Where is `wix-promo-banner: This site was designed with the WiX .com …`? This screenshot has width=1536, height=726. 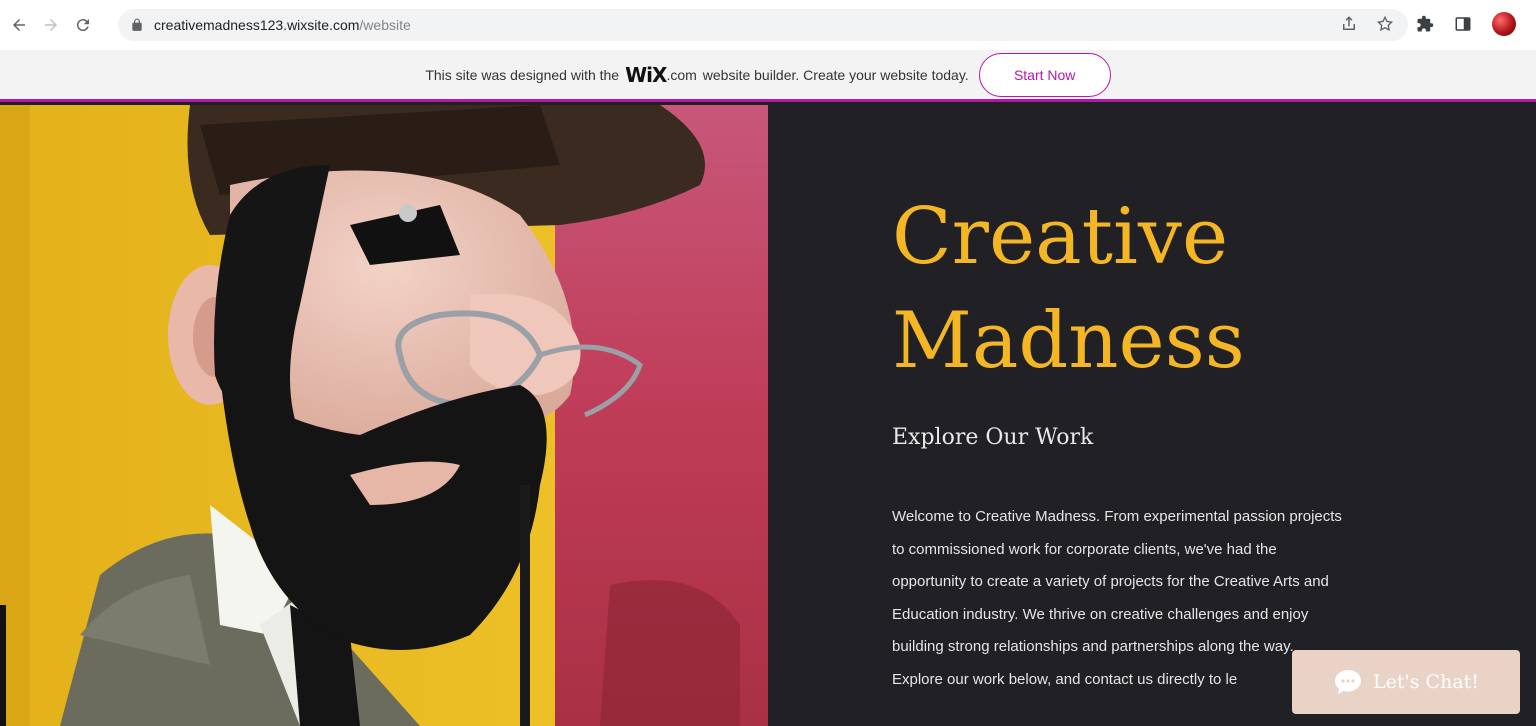 wix-promo-banner: This site was designed with the WiX .com … is located at coordinates (768, 76).